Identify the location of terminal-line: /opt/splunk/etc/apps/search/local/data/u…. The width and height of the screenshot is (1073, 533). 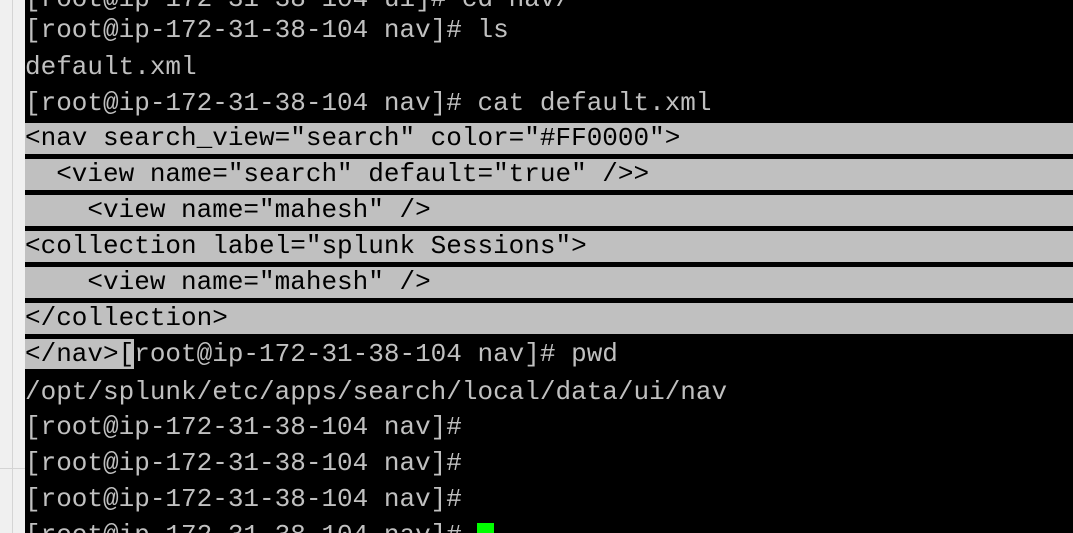
(376, 392).